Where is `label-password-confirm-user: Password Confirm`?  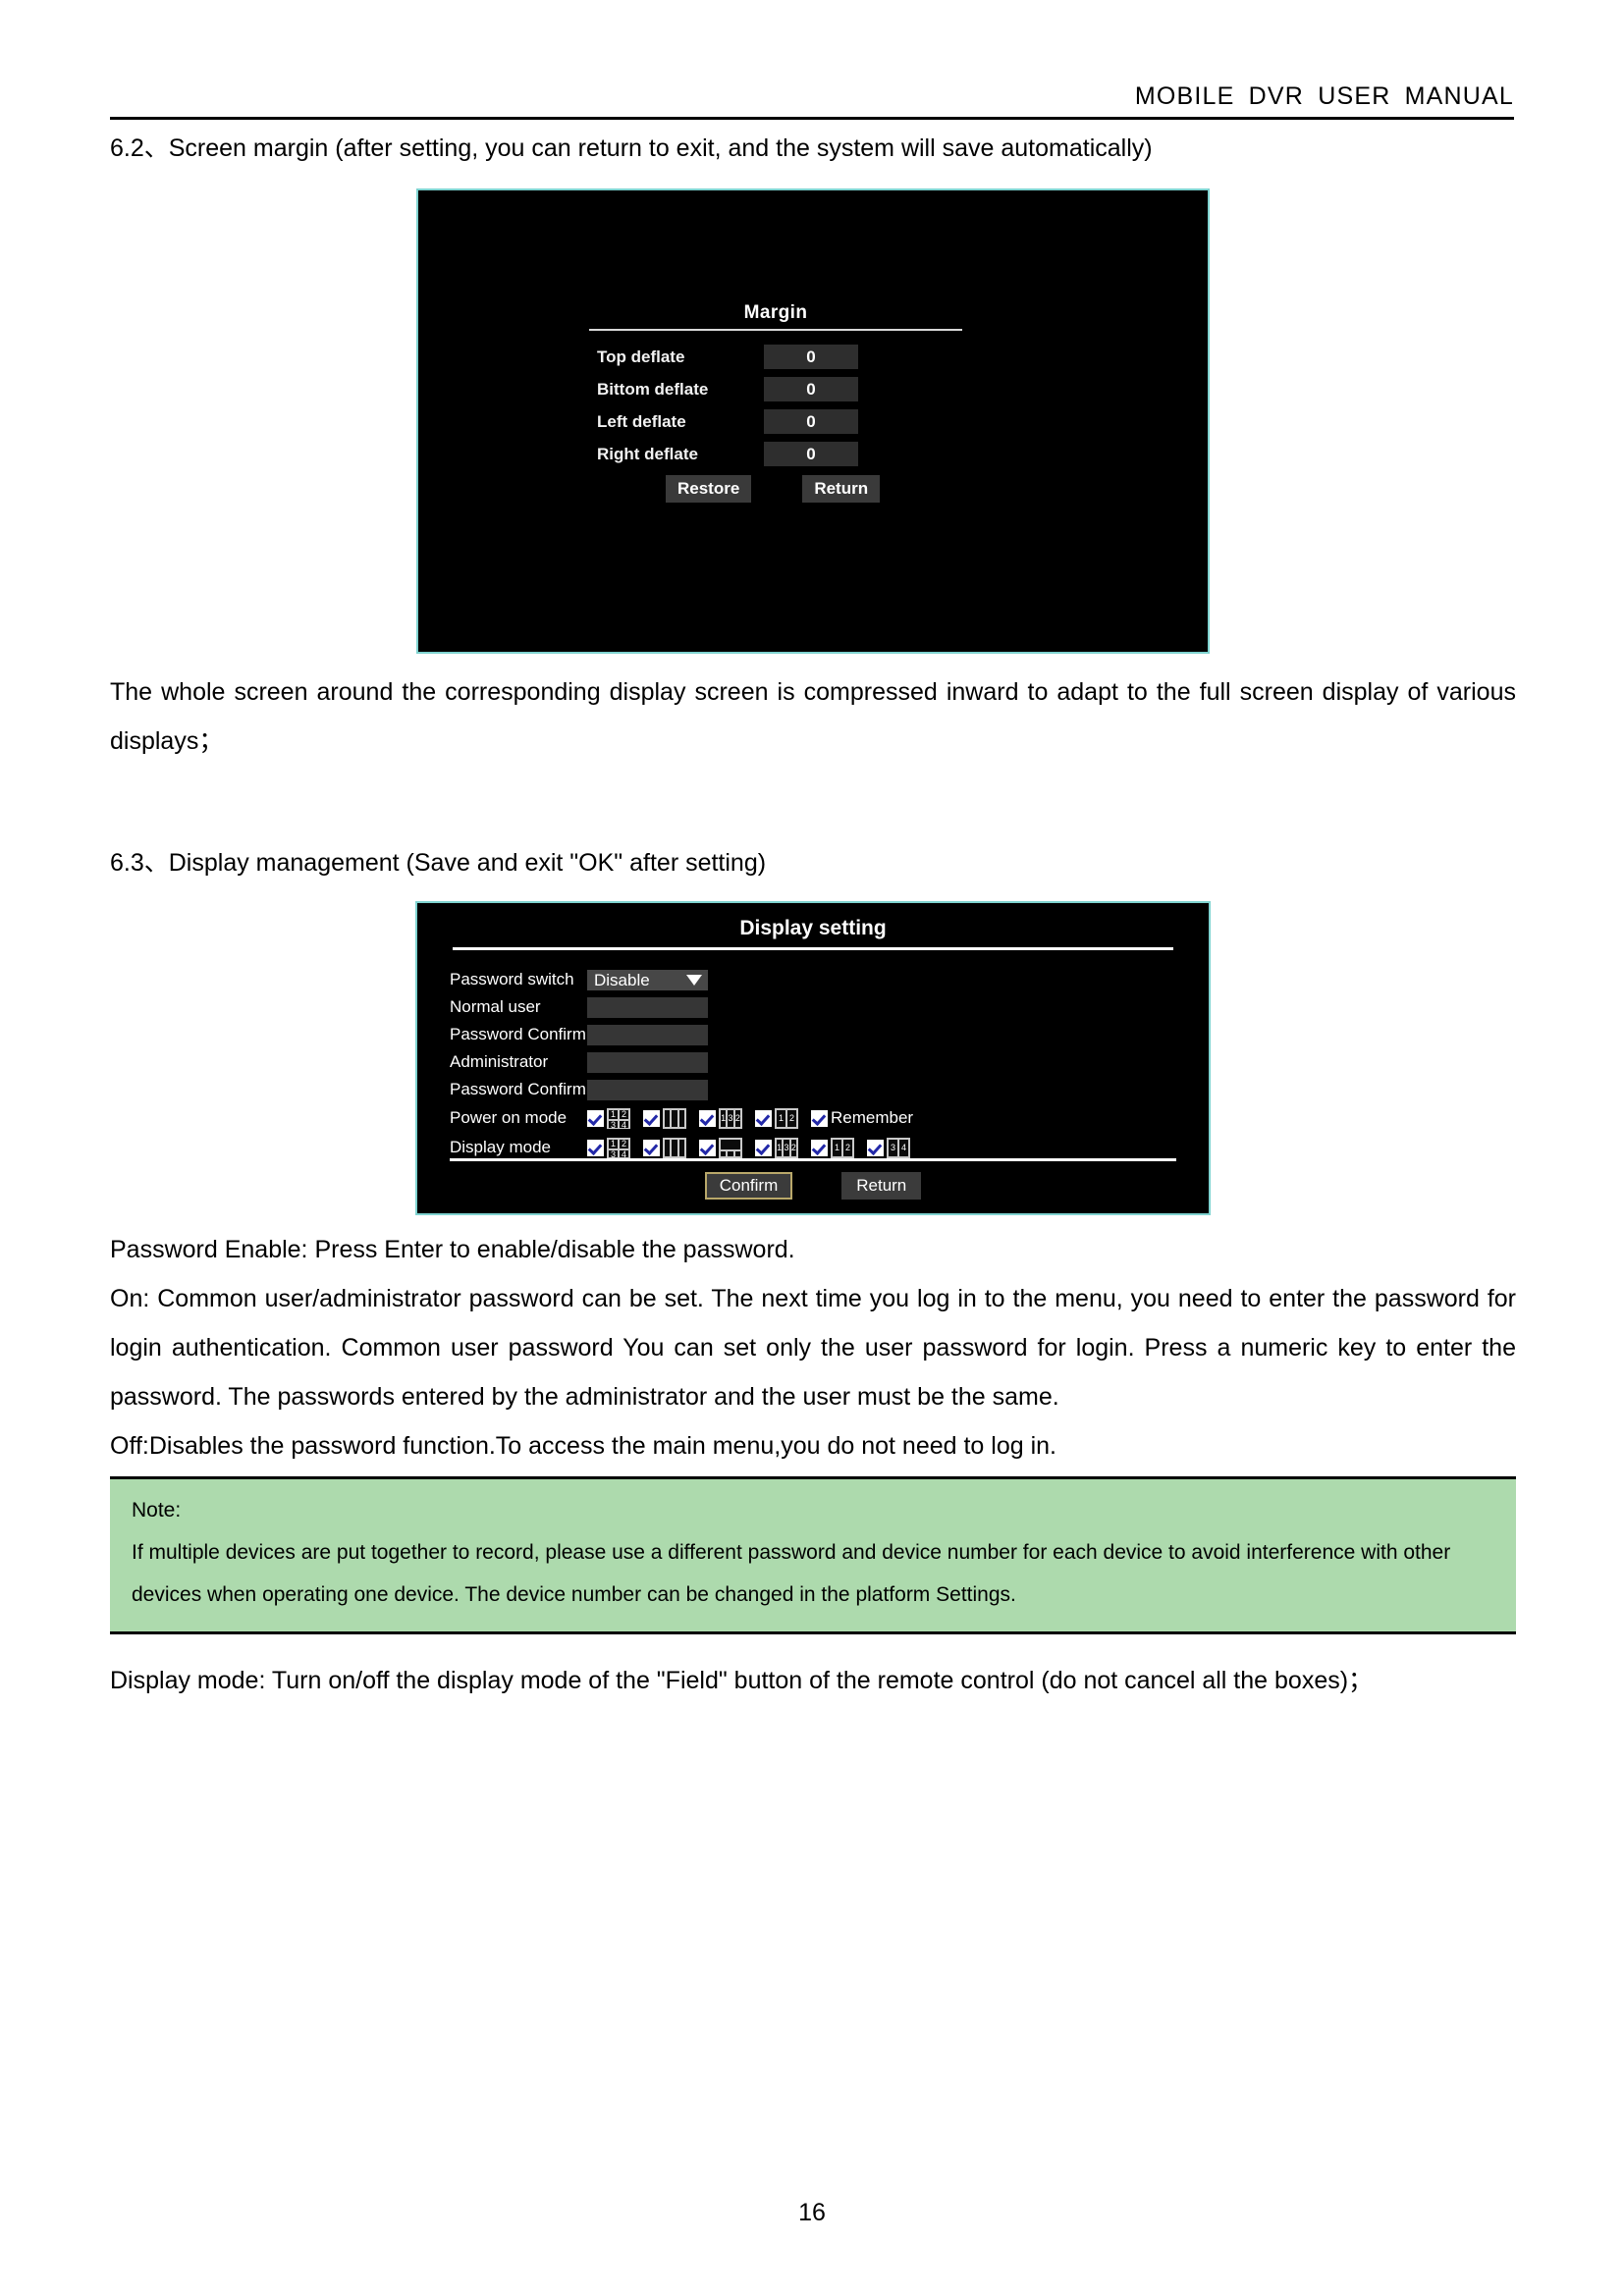 label-password-confirm-user: Password Confirm is located at coordinates (518, 1034).